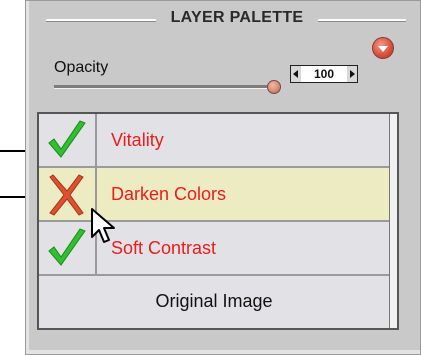  What do you see at coordinates (274, 87) in the screenshot?
I see `opacity-slider-thumb` at bounding box center [274, 87].